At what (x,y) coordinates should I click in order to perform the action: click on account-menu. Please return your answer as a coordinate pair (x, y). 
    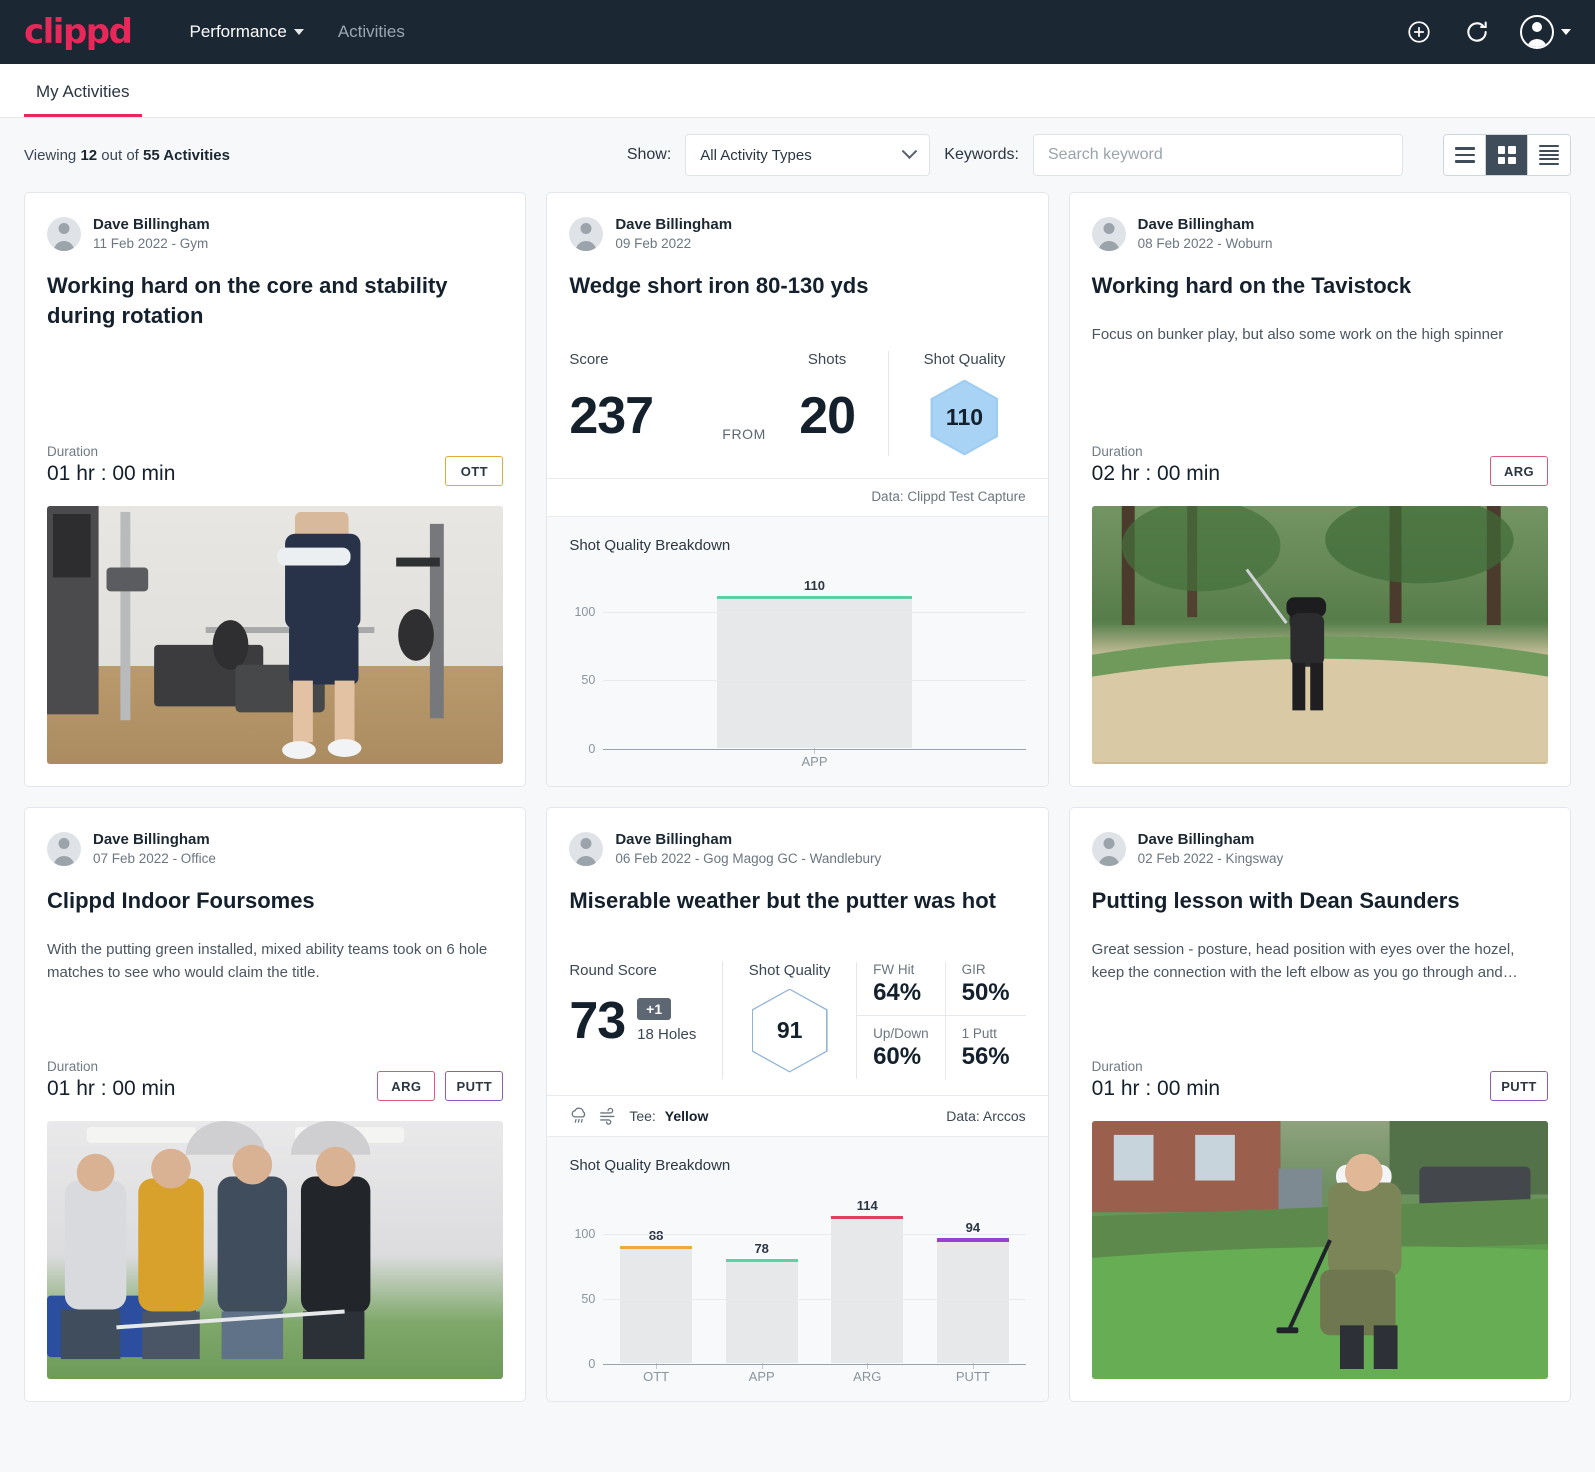
    Looking at the image, I should click on (1545, 32).